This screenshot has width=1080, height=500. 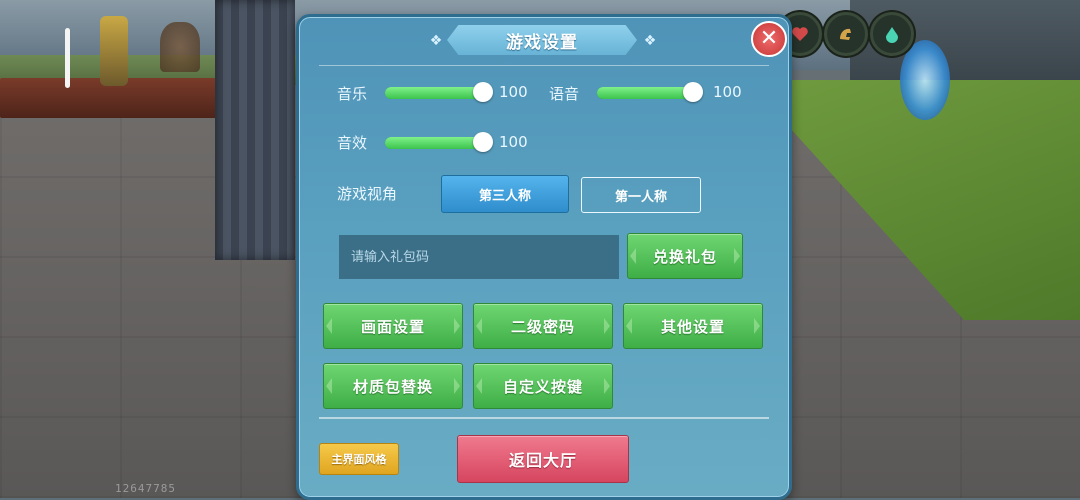 I want to click on voice-slider-fill, so click(x=645, y=93).